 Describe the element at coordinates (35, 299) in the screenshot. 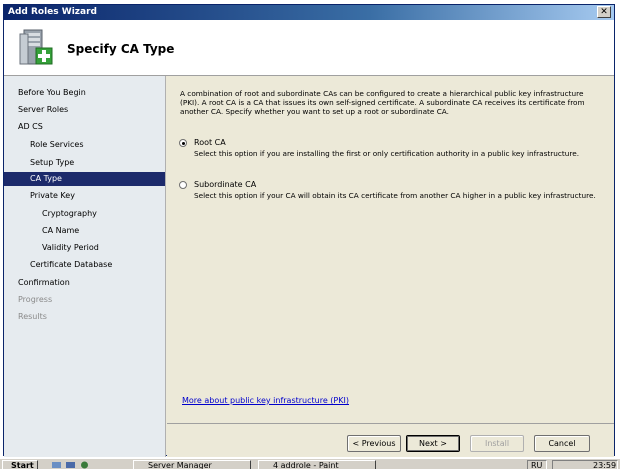

I see `nav-item-progress: Progress` at that location.